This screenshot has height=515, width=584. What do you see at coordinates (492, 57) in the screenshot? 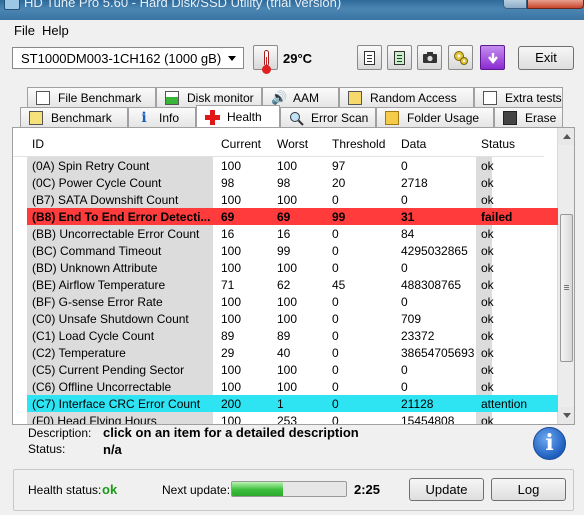
I see `exit-drive-button` at bounding box center [492, 57].